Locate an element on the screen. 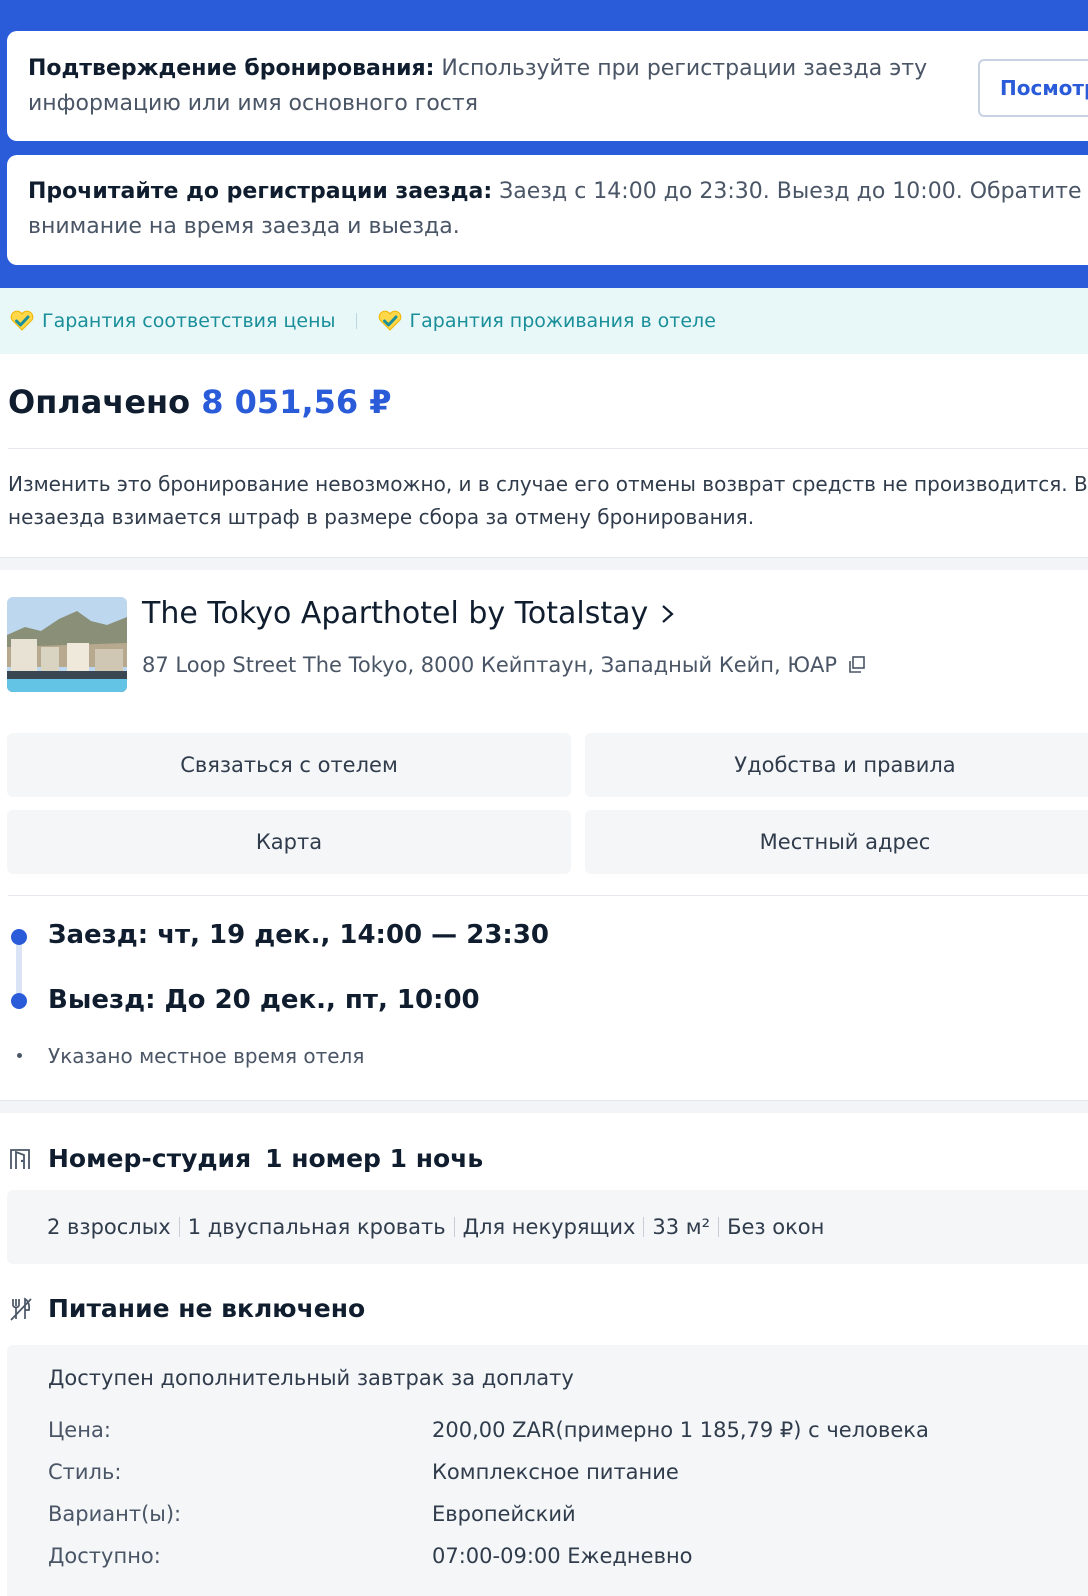 This screenshot has width=1088, height=1596. room-type: Номер-студия is located at coordinates (150, 1158).